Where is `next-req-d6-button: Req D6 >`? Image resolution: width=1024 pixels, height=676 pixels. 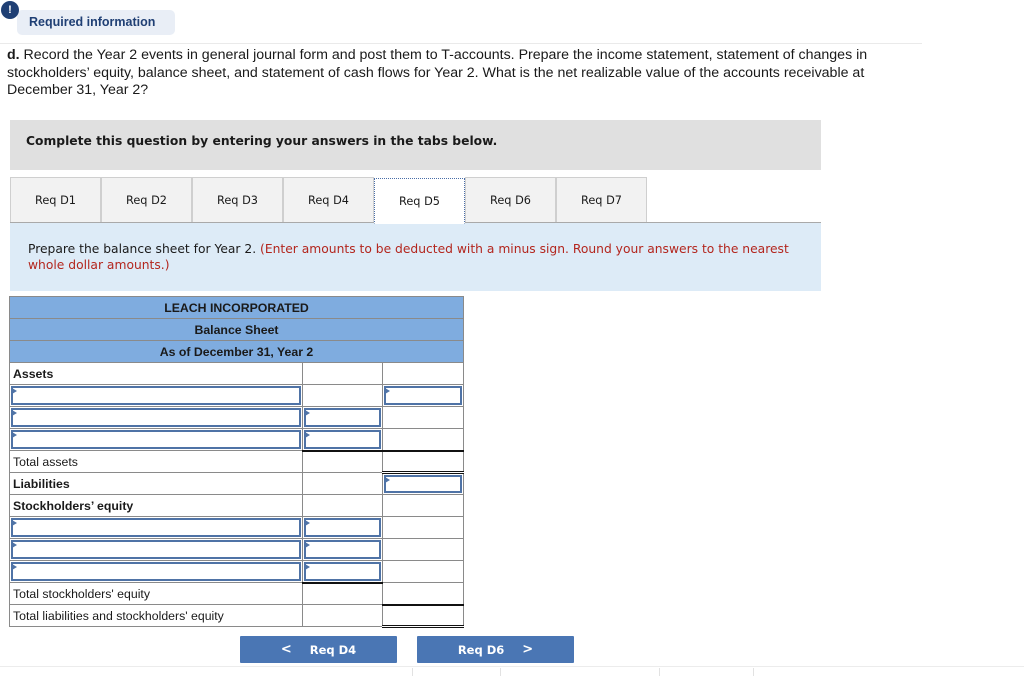 next-req-d6-button: Req D6 > is located at coordinates (495, 649).